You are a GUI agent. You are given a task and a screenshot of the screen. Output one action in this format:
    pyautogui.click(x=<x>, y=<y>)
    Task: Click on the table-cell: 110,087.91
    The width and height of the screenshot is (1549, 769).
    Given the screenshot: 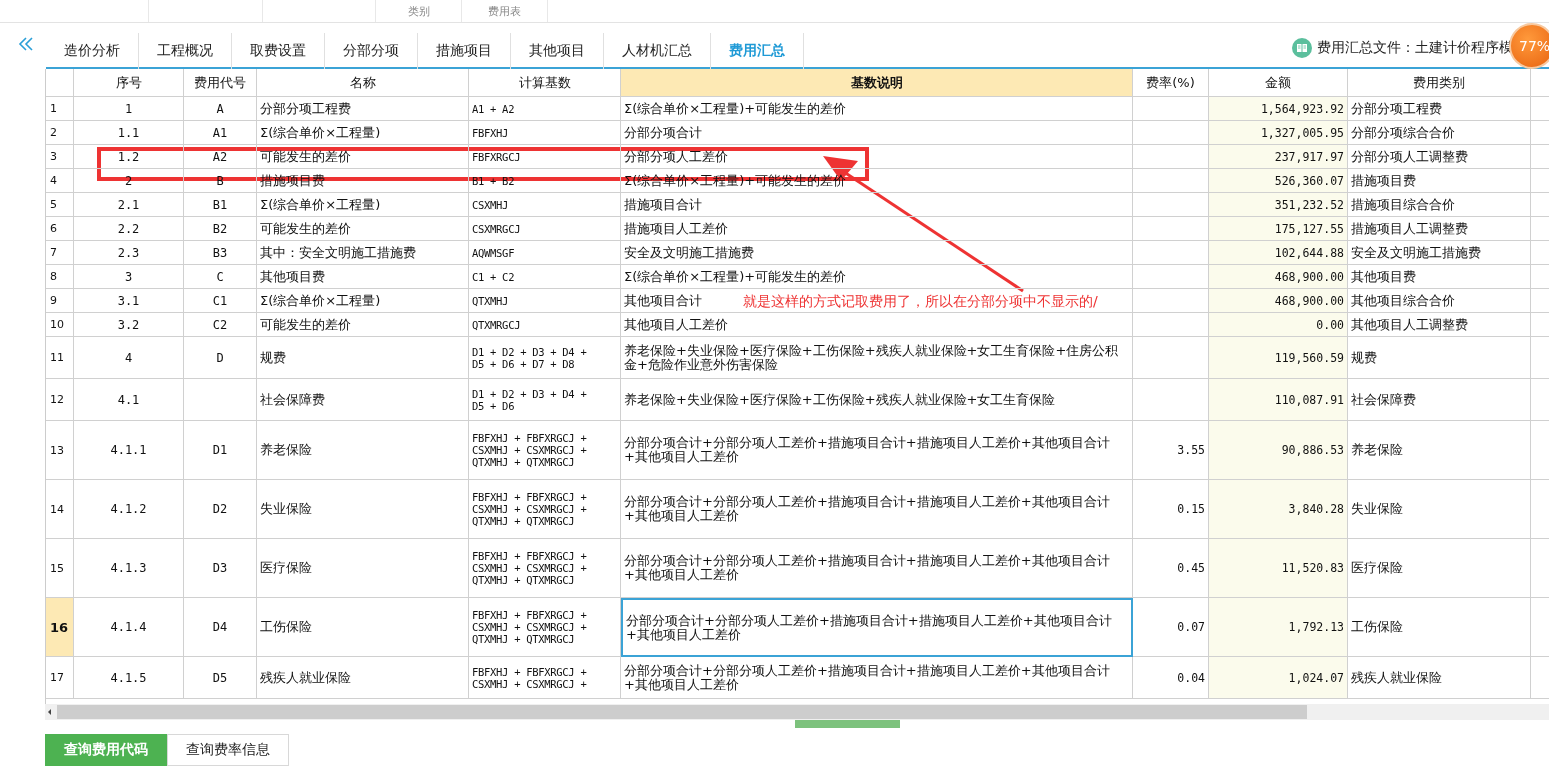 What is the action you would take?
    pyautogui.click(x=1278, y=400)
    